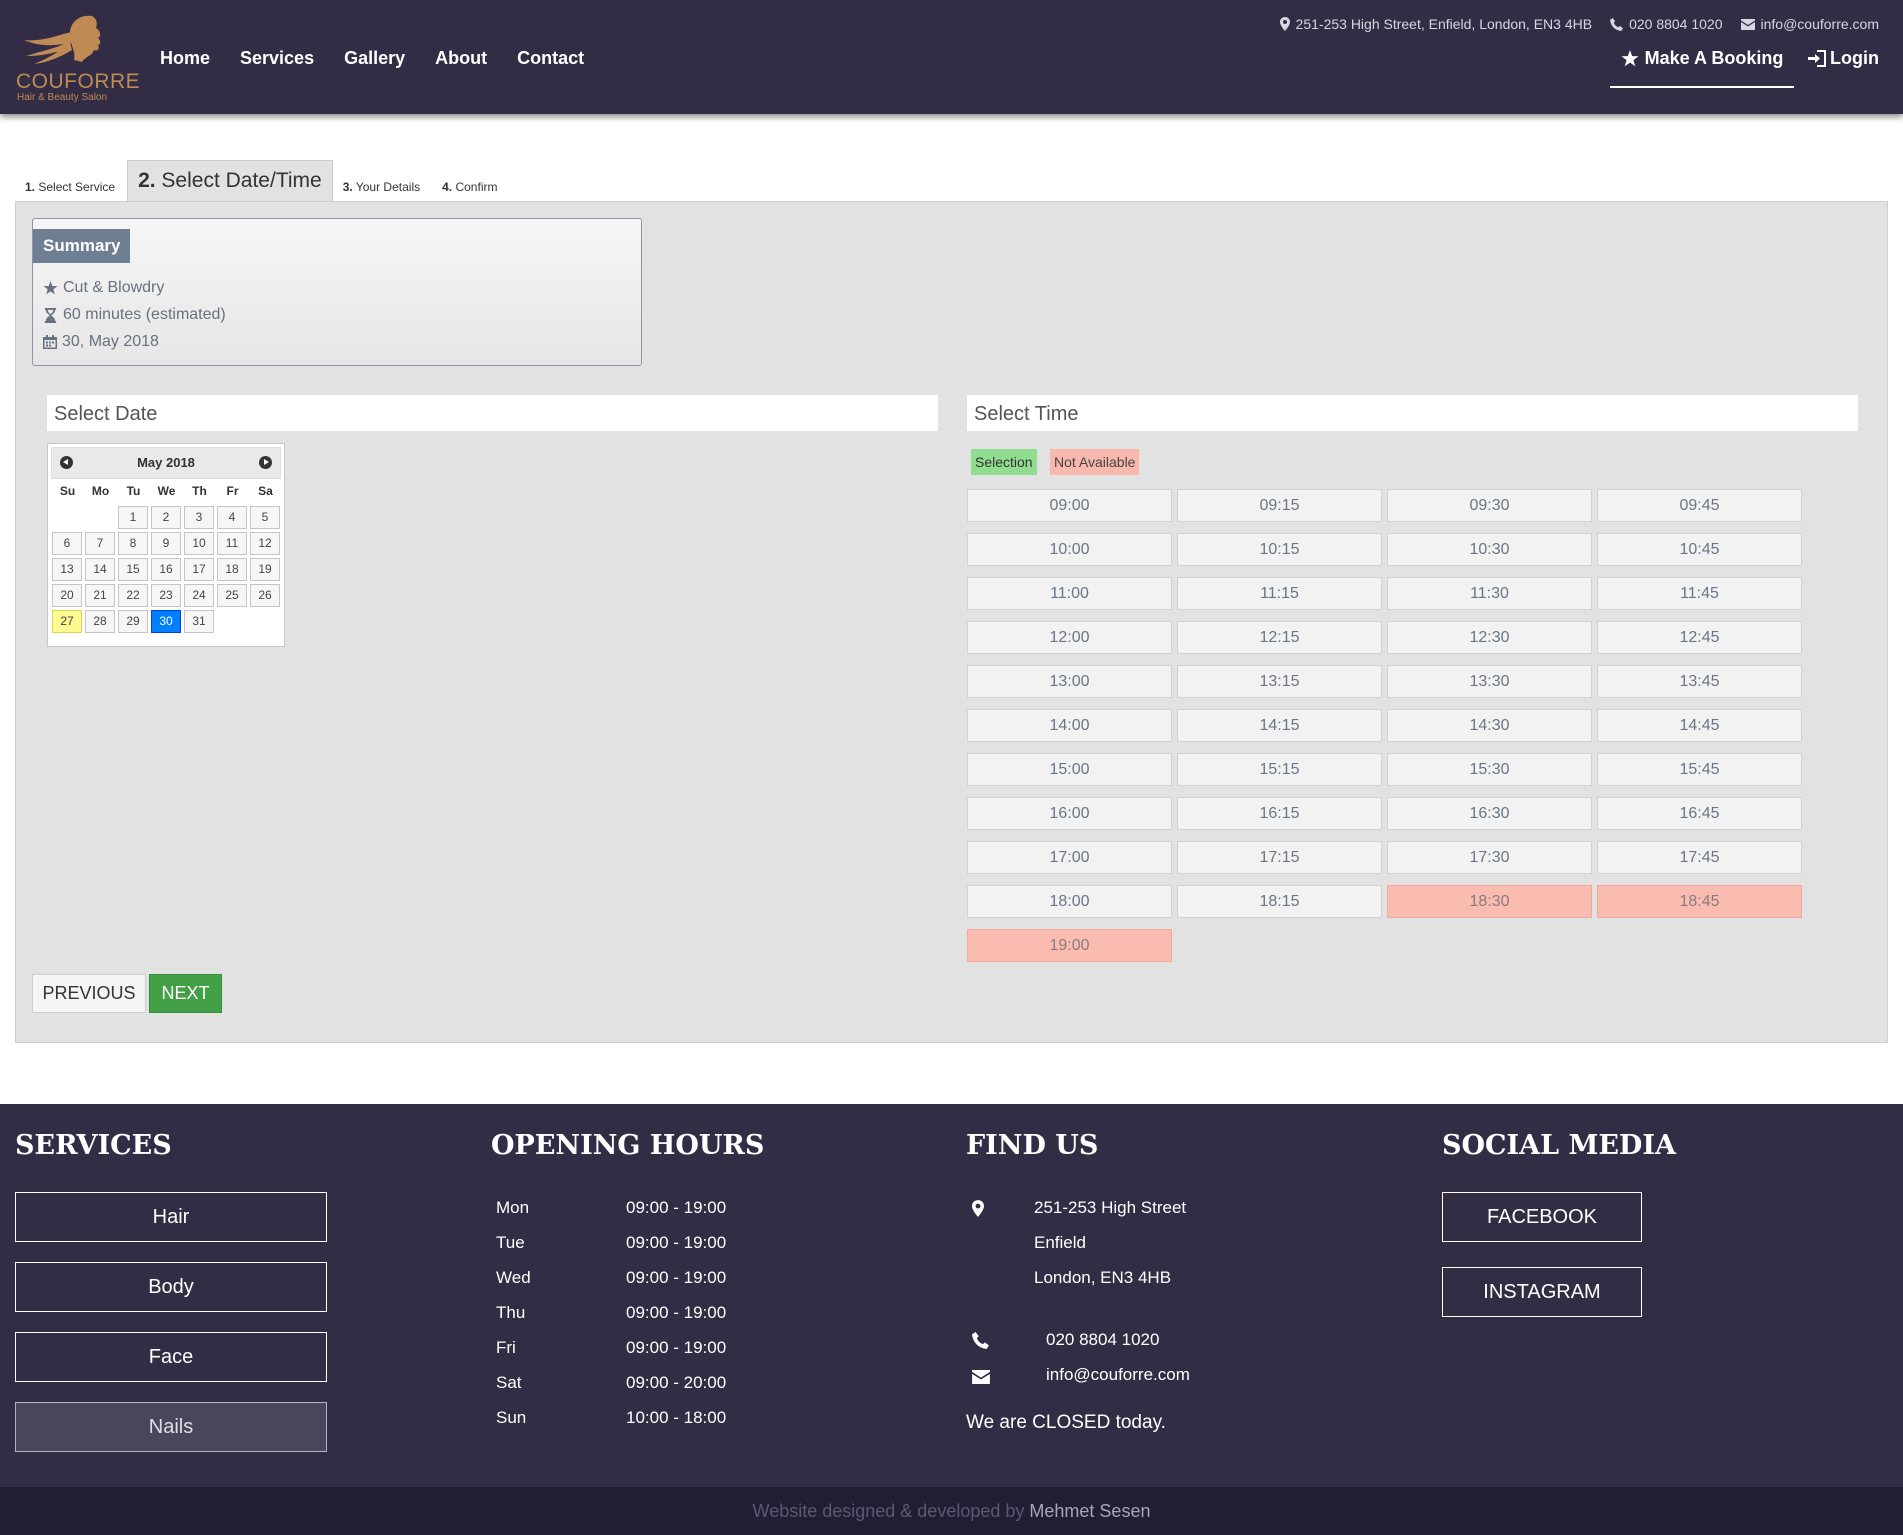 This screenshot has width=1903, height=1535. Describe the element at coordinates (100, 595) in the screenshot. I see `calendar-day: 21` at that location.